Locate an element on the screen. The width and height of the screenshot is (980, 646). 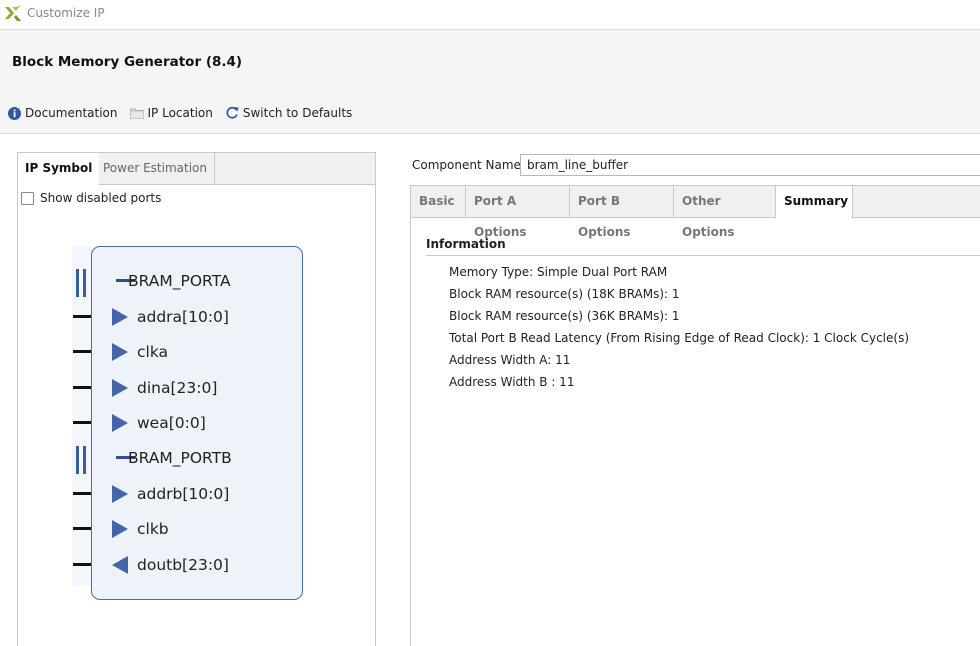
documentation-button: Documentation is located at coordinates (62, 113).